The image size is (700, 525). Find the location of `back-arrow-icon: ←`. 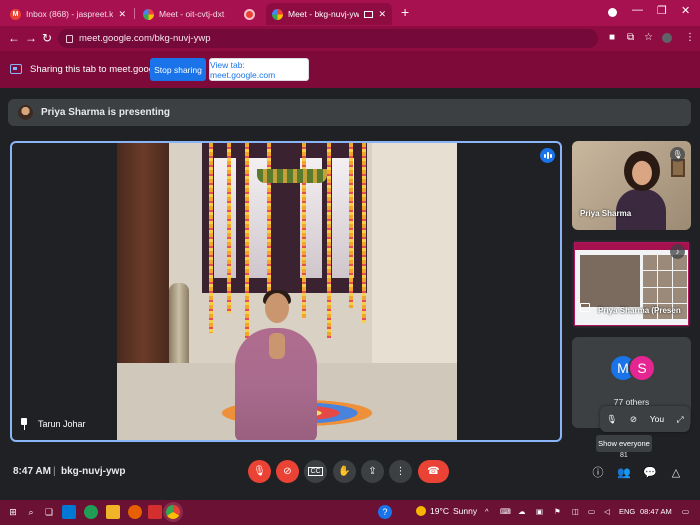

back-arrow-icon: ← is located at coordinates (14, 38).